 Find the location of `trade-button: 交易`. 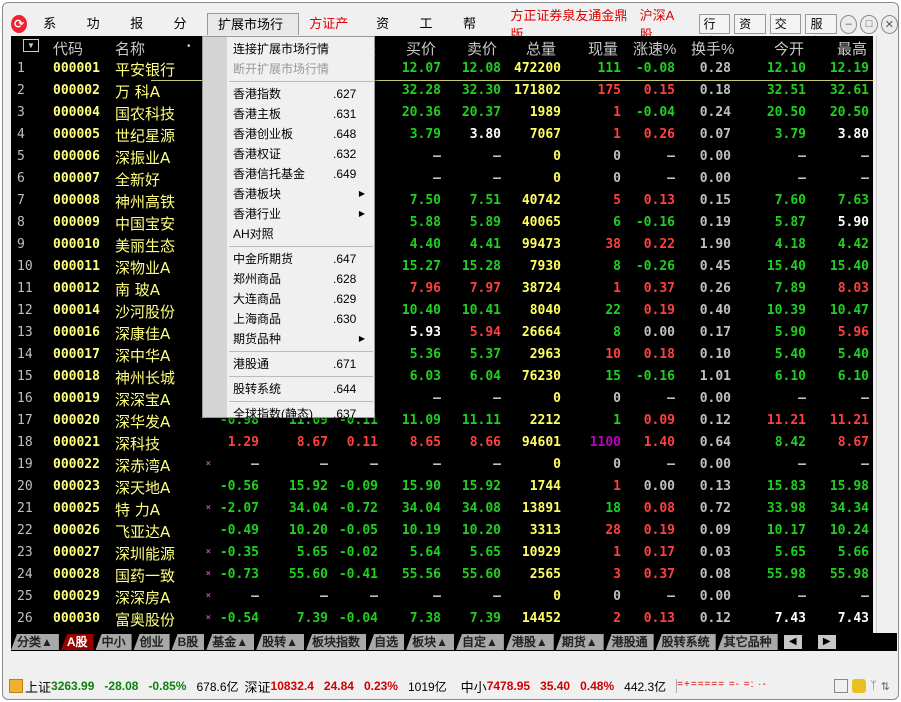

trade-button: 交易 is located at coordinates (785, 31).